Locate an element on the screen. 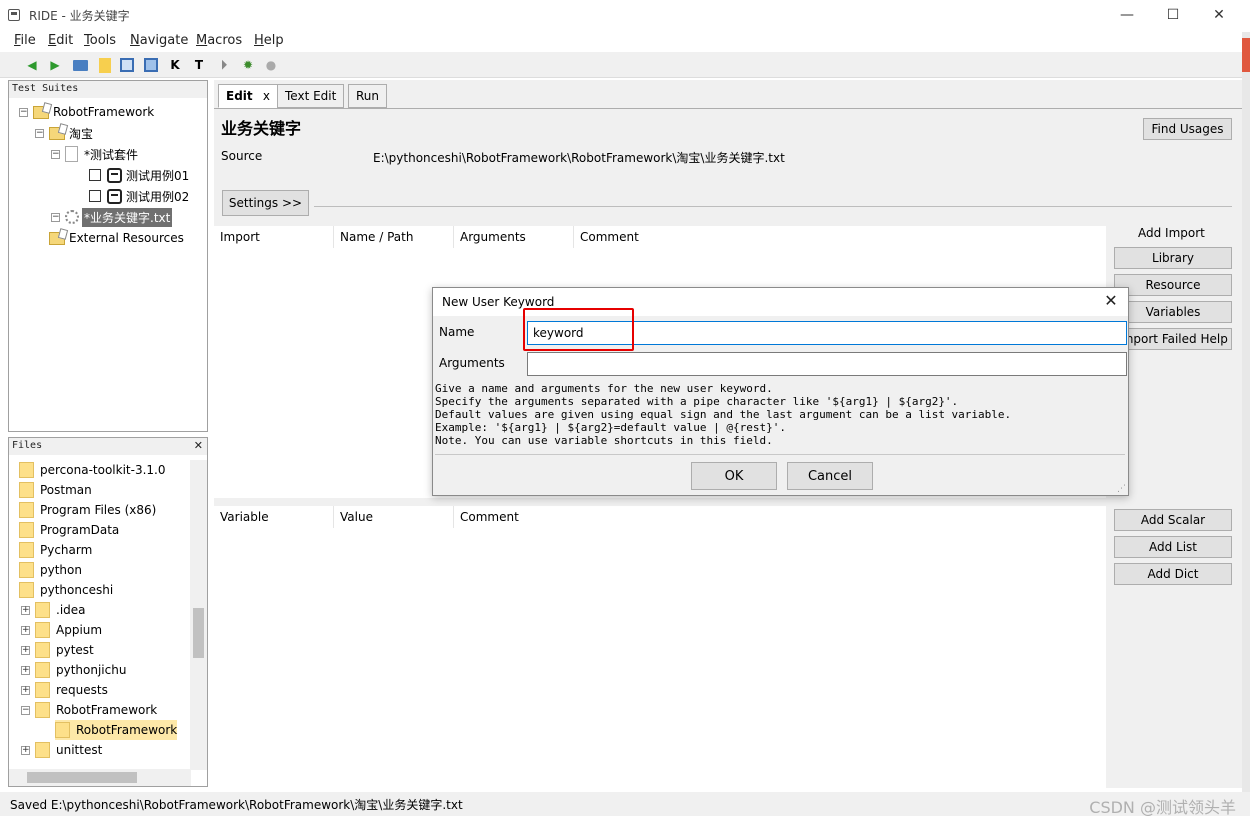 The width and height of the screenshot is (1250, 823). menu-help: Help is located at coordinates (269, 40).